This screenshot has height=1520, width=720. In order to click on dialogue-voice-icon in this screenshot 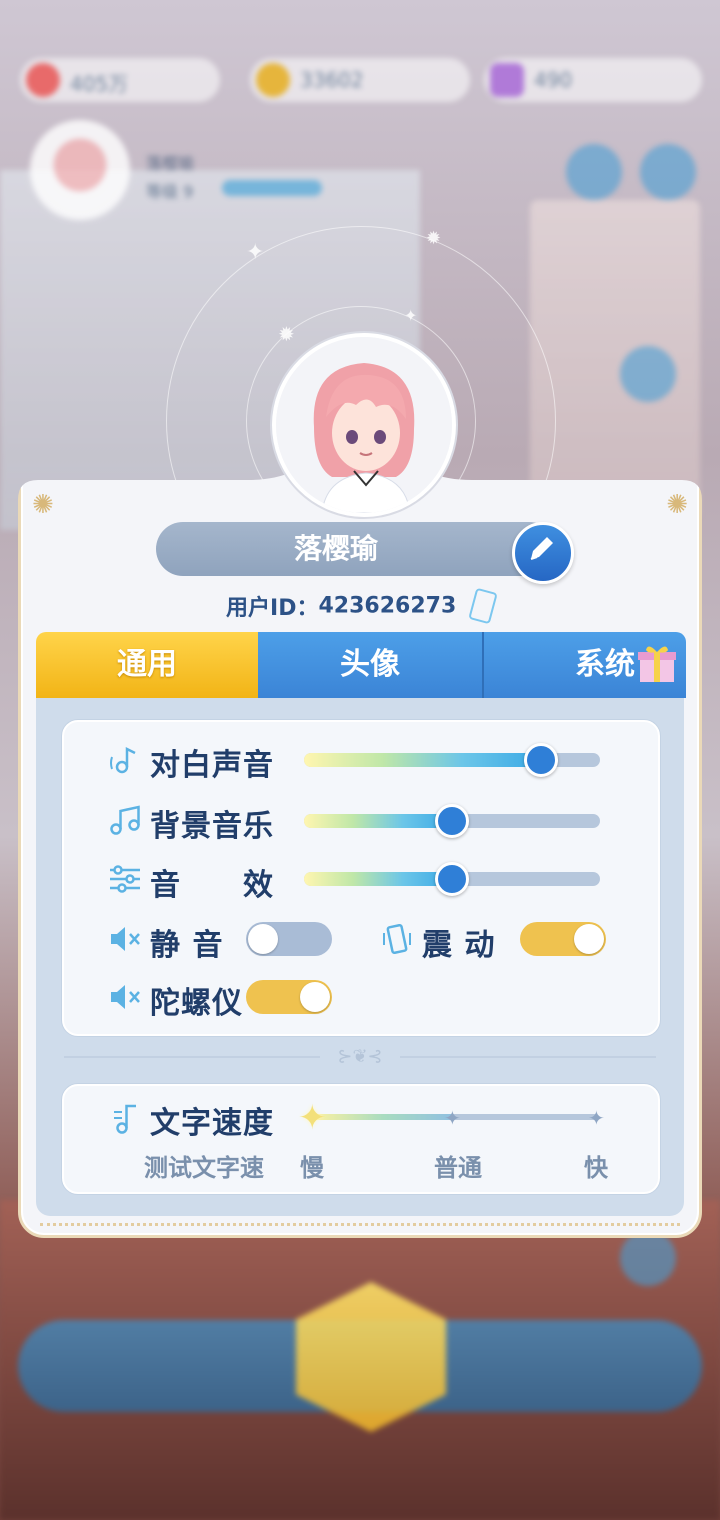, I will do `click(123, 760)`.